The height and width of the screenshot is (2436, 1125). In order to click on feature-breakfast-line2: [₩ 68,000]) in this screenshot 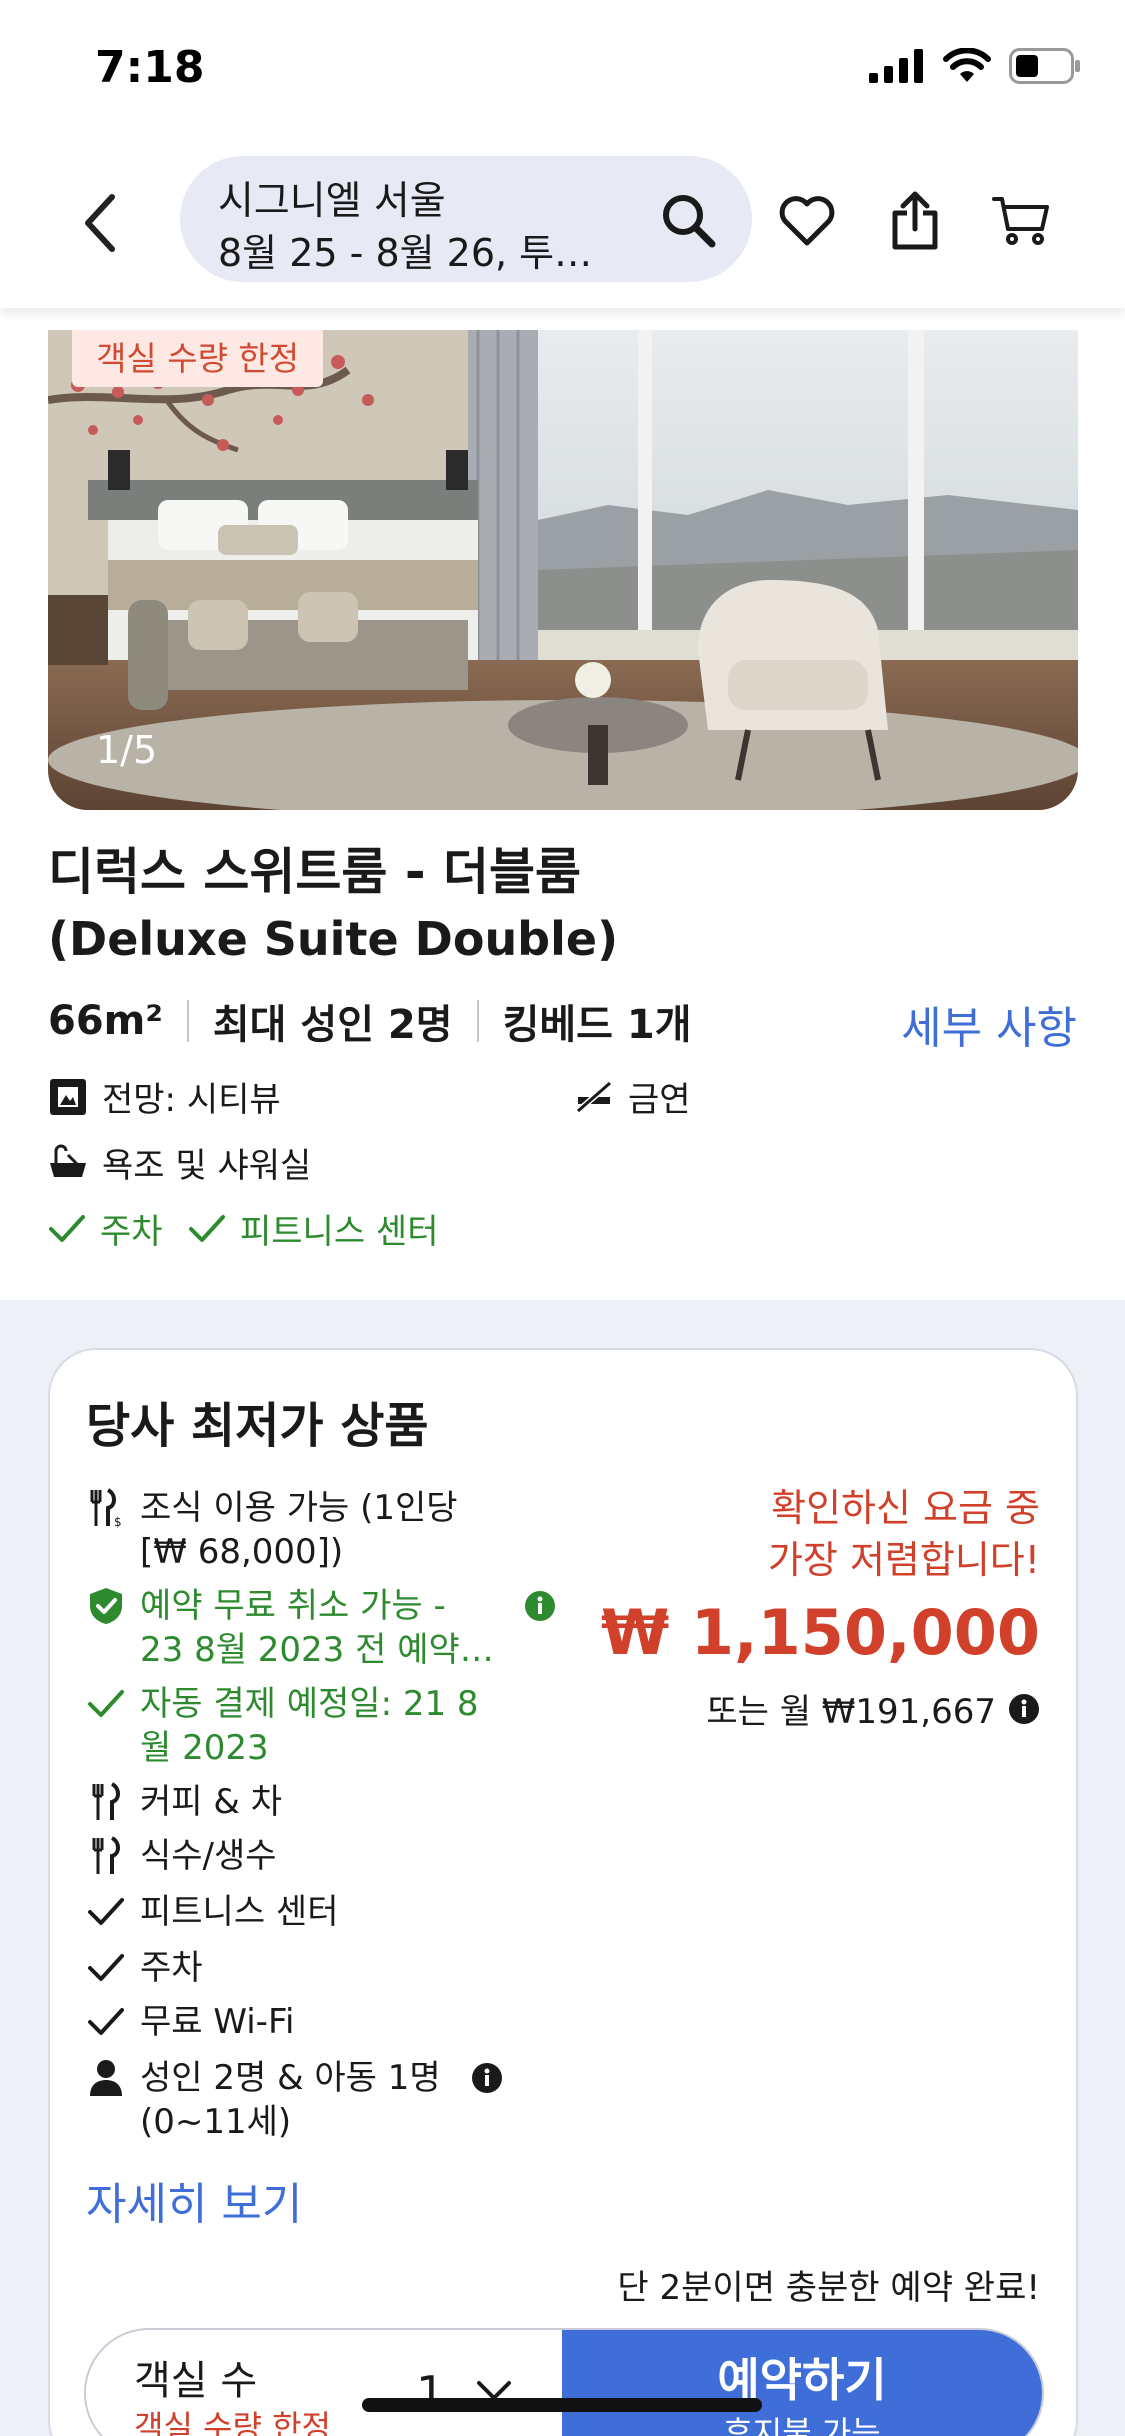, I will do `click(242, 1552)`.